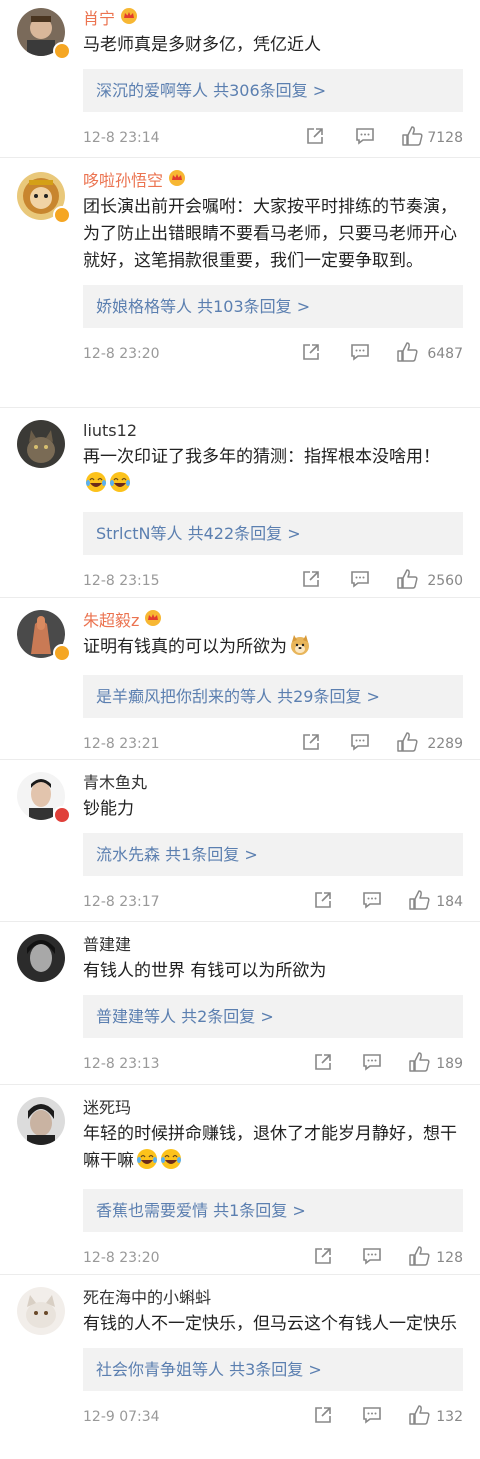 This screenshot has width=480, height=1459. I want to click on timestamp: 12-8 23:13, so click(121, 1064).